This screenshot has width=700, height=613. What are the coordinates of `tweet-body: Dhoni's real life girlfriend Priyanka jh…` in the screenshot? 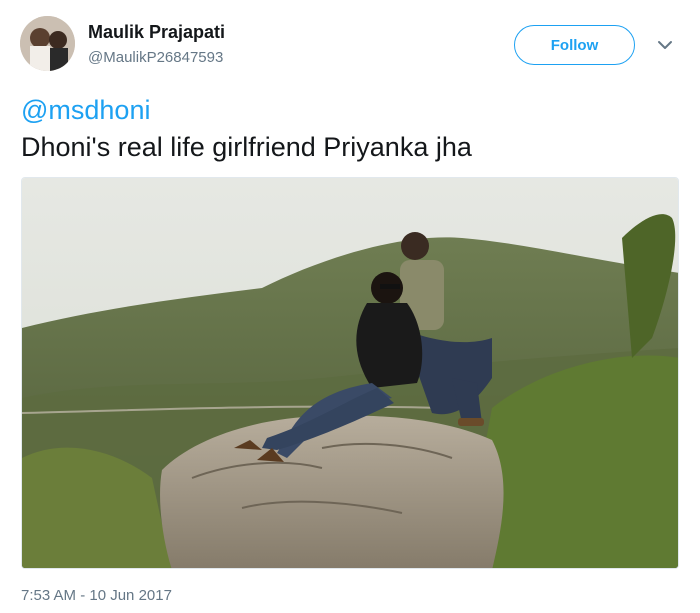 It's located at (246, 147).